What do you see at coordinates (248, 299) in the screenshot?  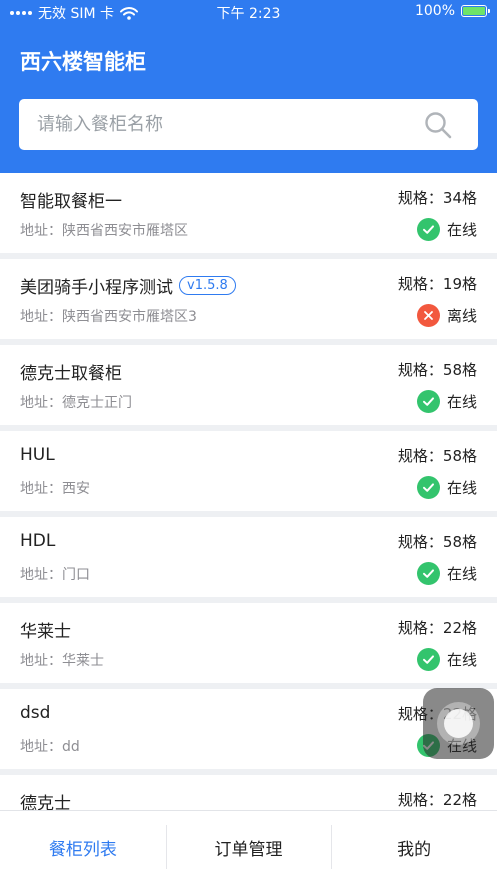 I see `cabinet-card: 美团骑手小程序测试 v1.5.8 地址：陕西省西安市雁塔区3 规格：19格离线` at bounding box center [248, 299].